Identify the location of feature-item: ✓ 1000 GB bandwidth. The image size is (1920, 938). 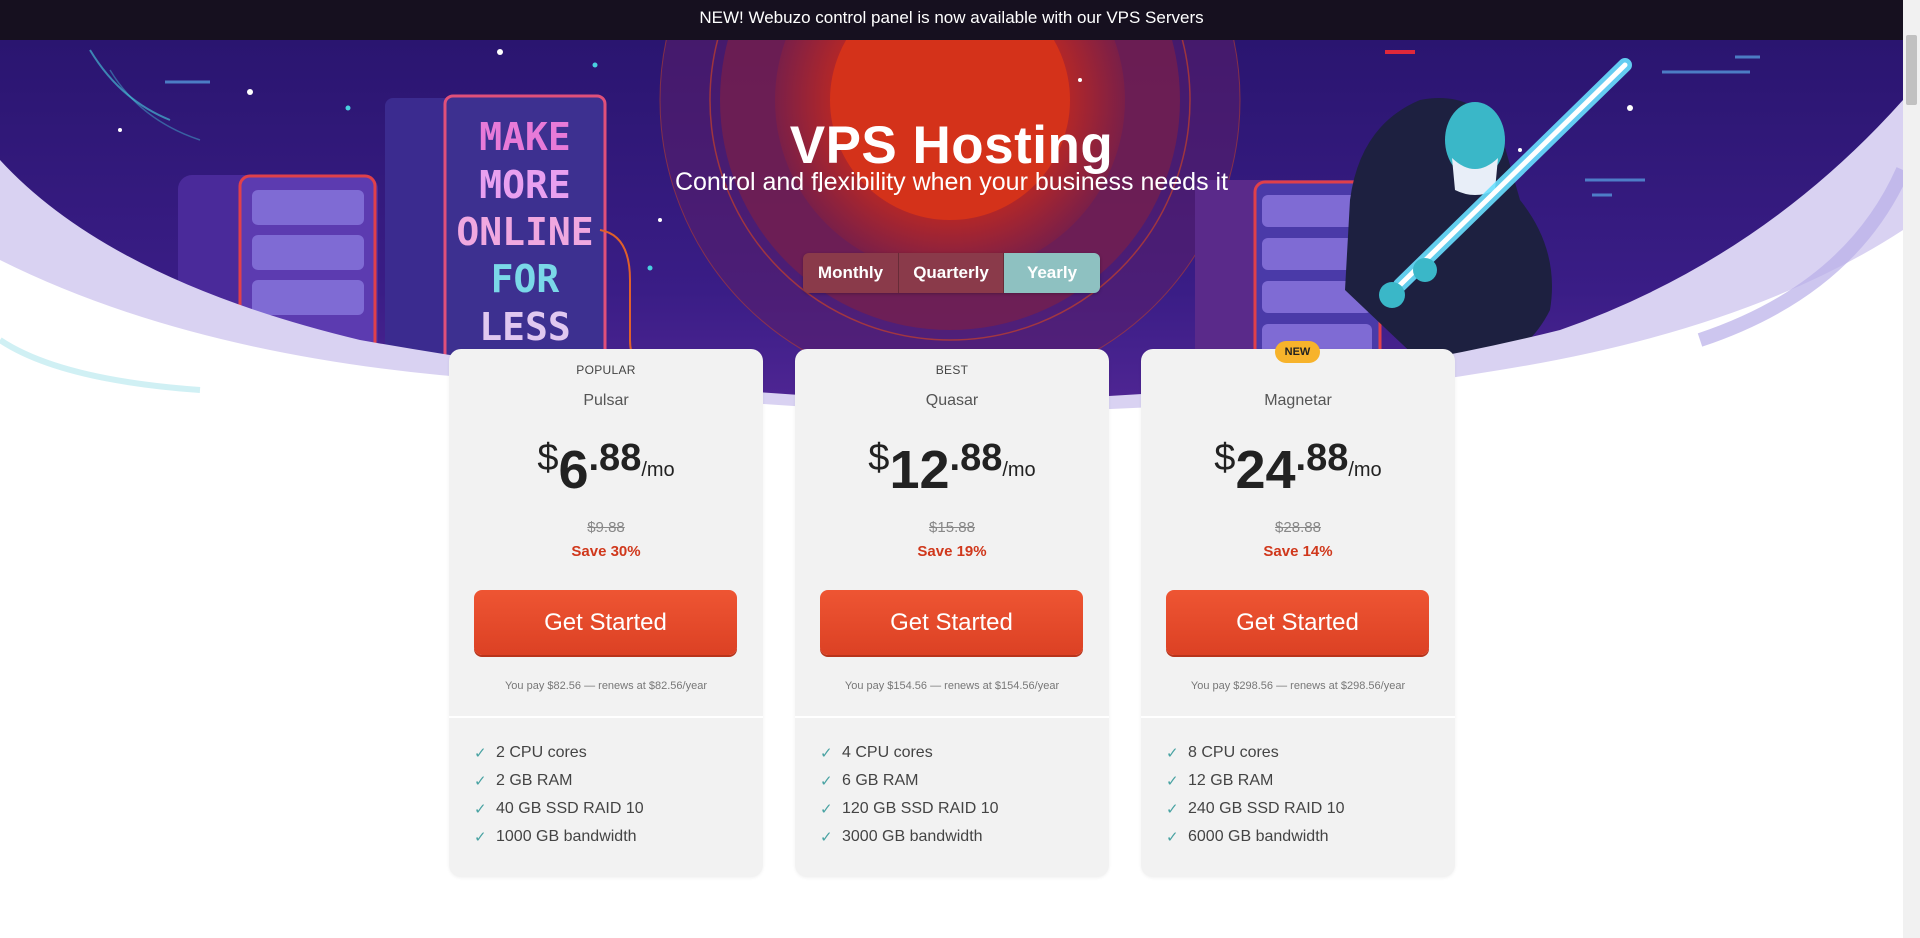
(559, 837).